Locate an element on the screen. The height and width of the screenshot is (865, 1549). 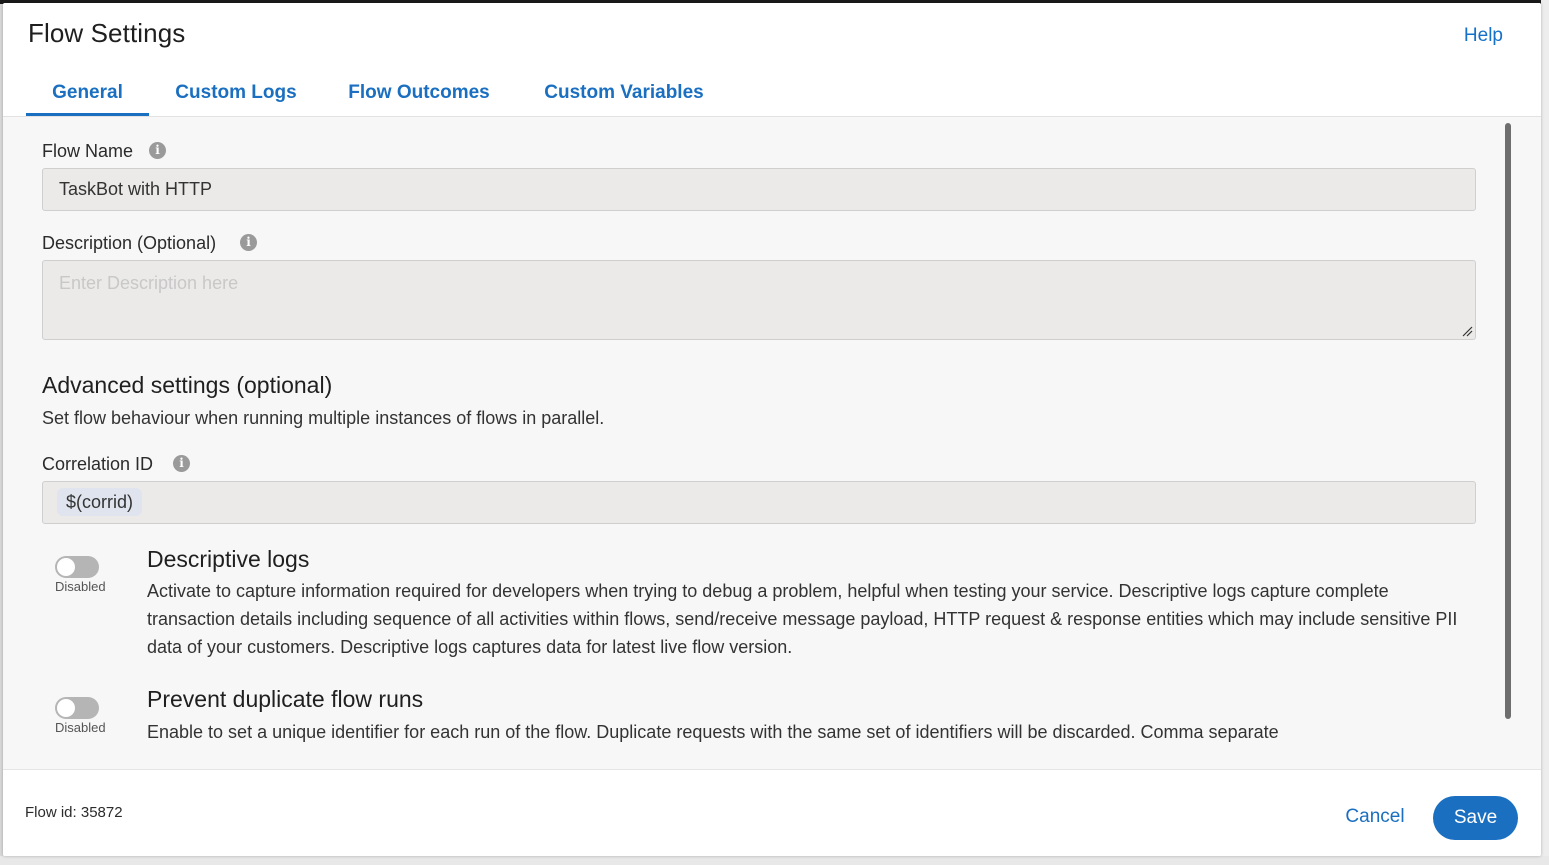
content-scrollbar is located at coordinates (1508, 421).